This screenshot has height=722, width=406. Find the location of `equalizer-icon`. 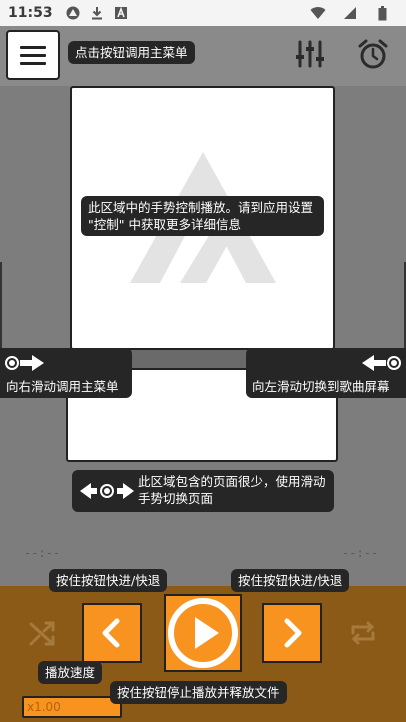

equalizer-icon is located at coordinates (310, 54).